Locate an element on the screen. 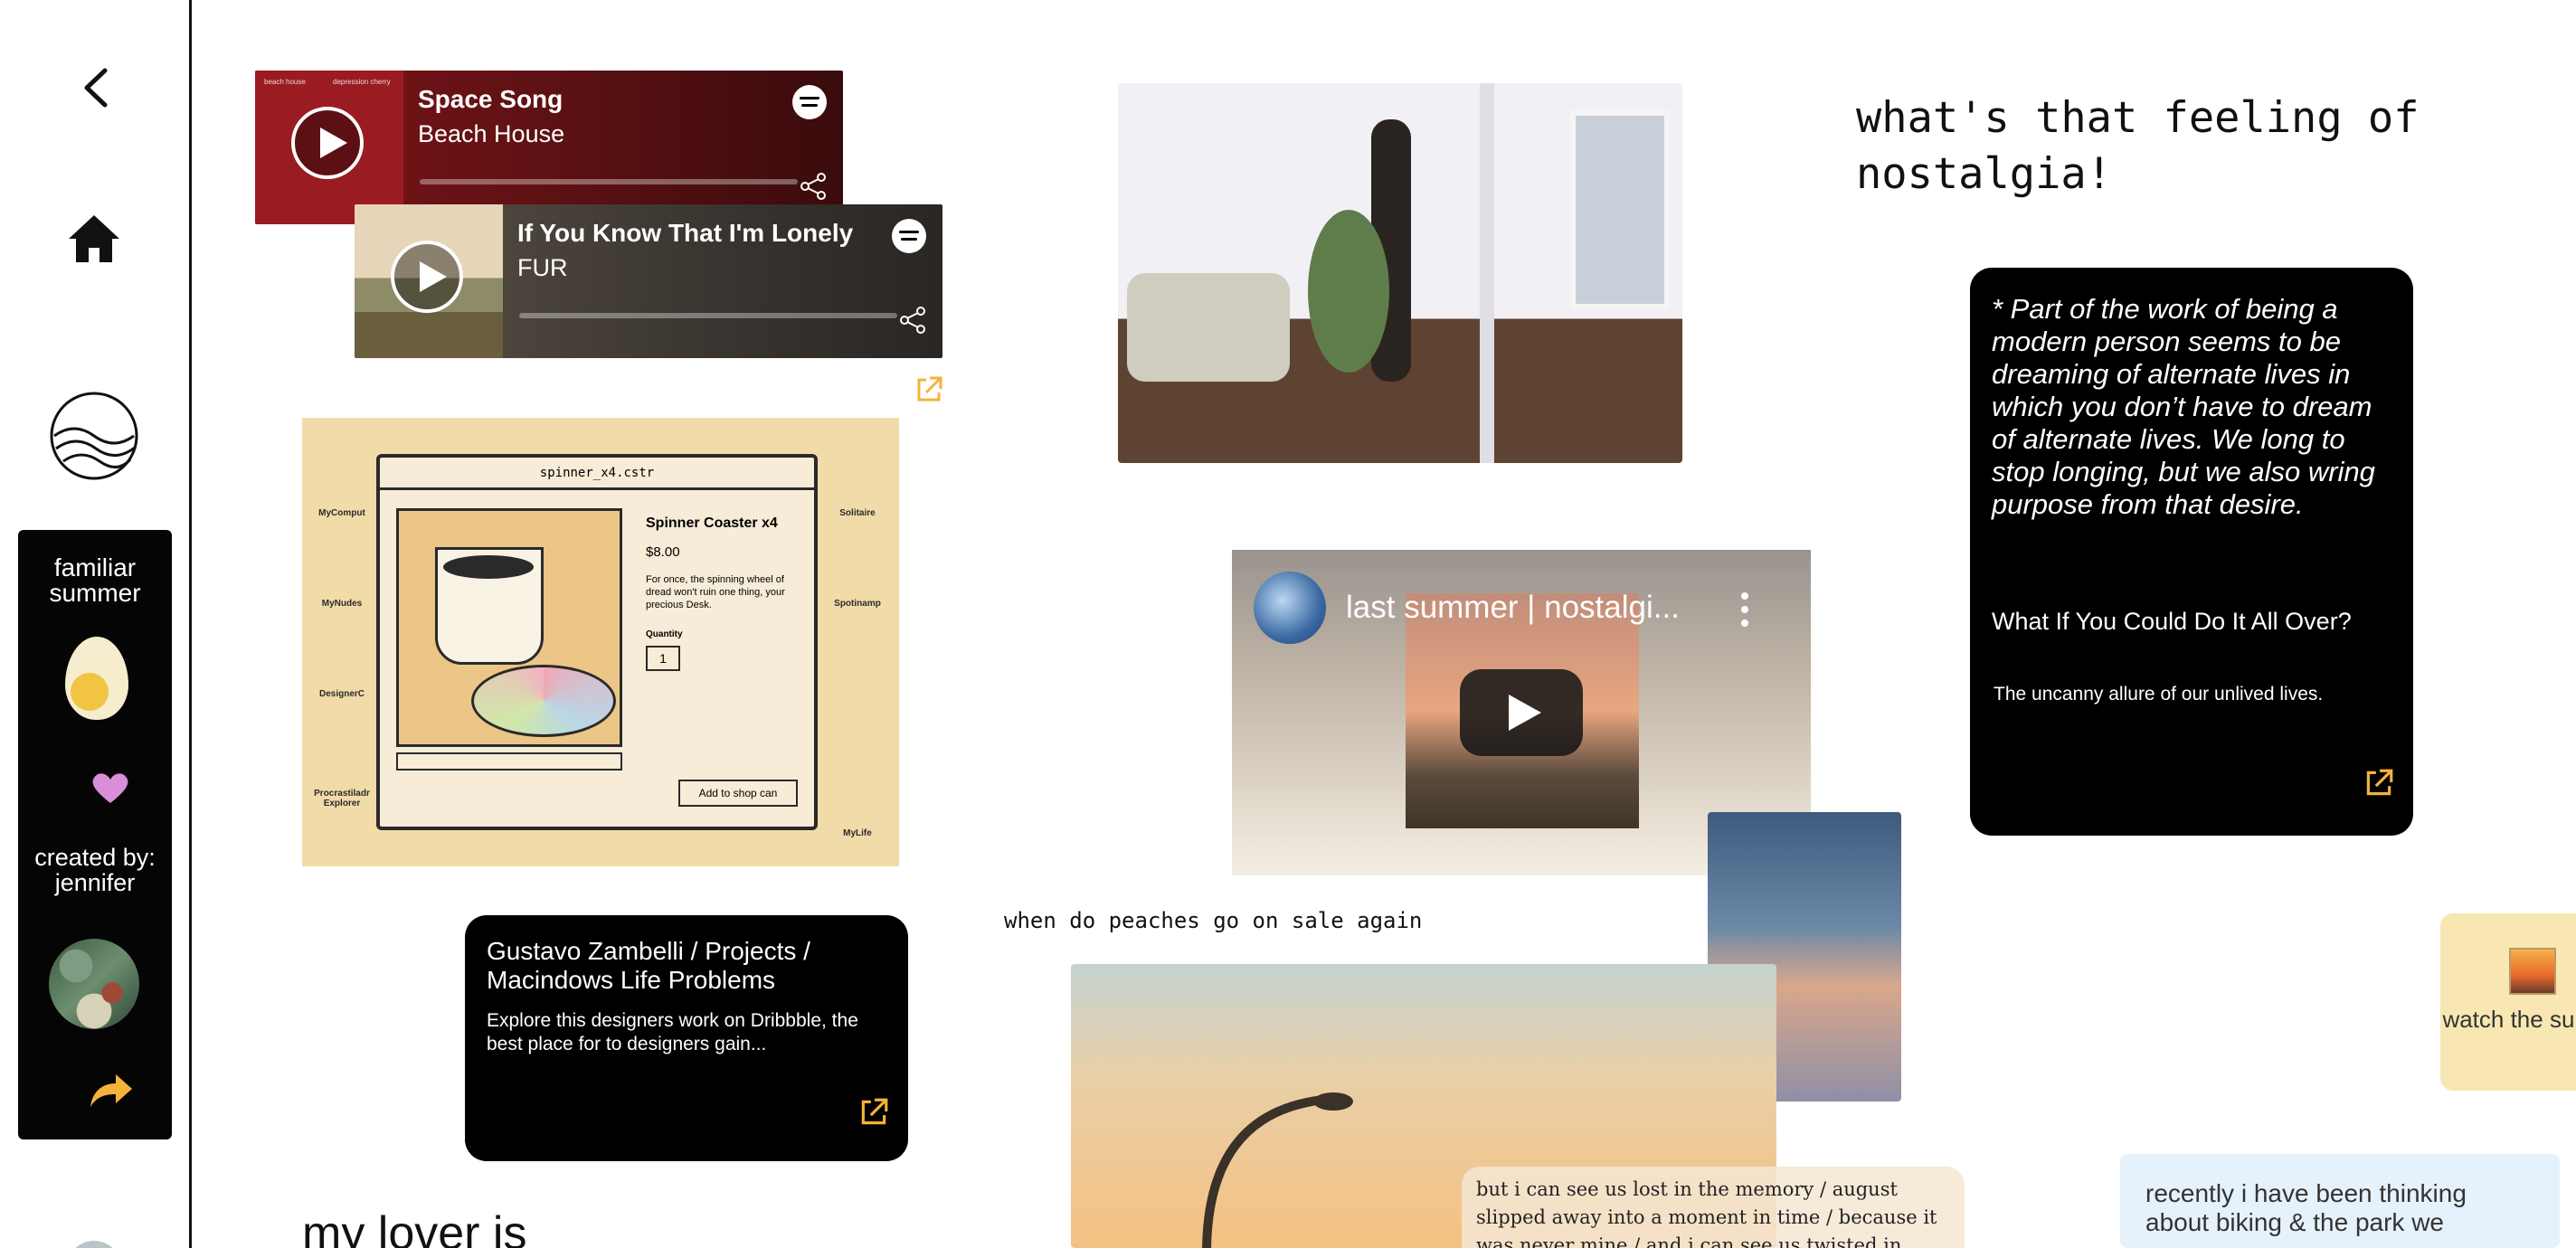  album-art is located at coordinates (429, 281).